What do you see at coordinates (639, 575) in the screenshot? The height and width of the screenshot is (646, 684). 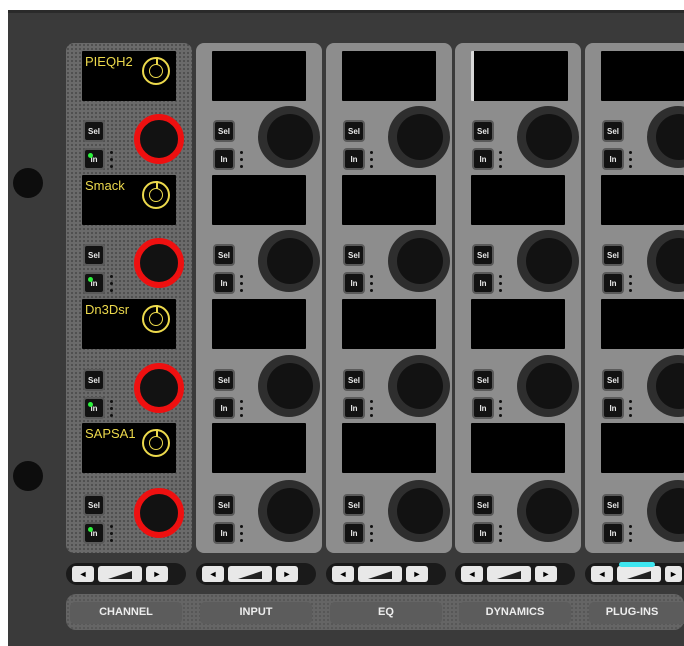 I see `ramp-icon` at bounding box center [639, 575].